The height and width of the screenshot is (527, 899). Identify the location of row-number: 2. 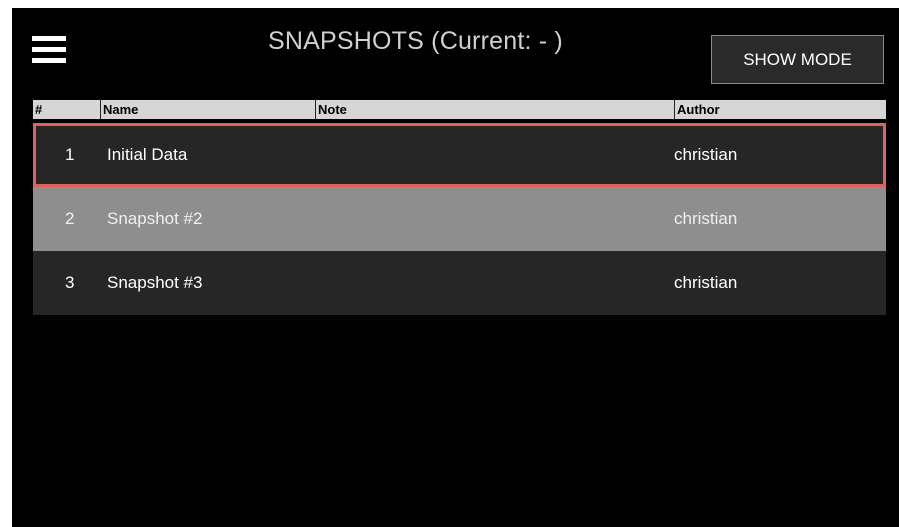
(70, 218).